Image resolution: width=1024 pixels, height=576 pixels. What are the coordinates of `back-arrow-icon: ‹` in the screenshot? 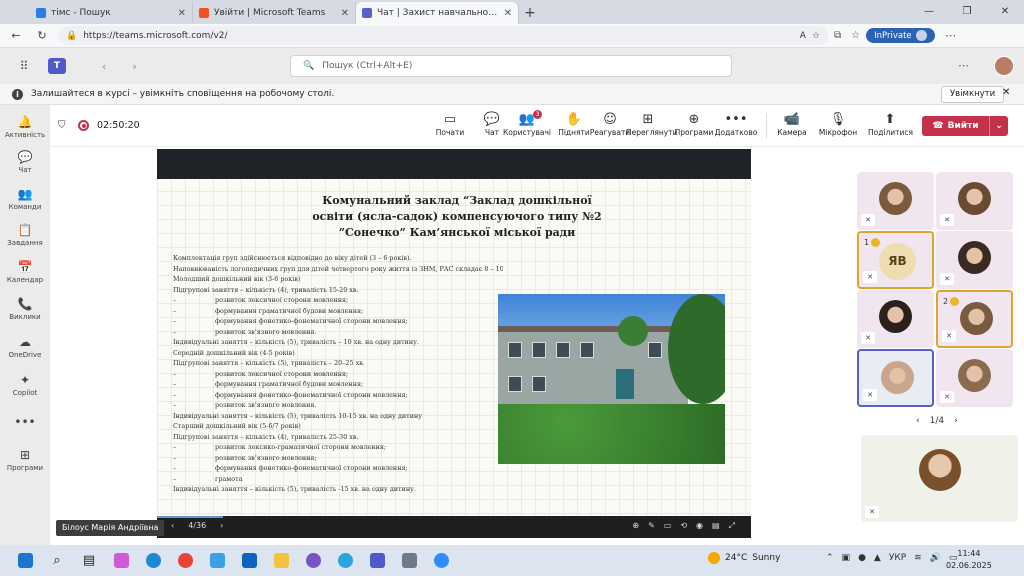 It's located at (104, 66).